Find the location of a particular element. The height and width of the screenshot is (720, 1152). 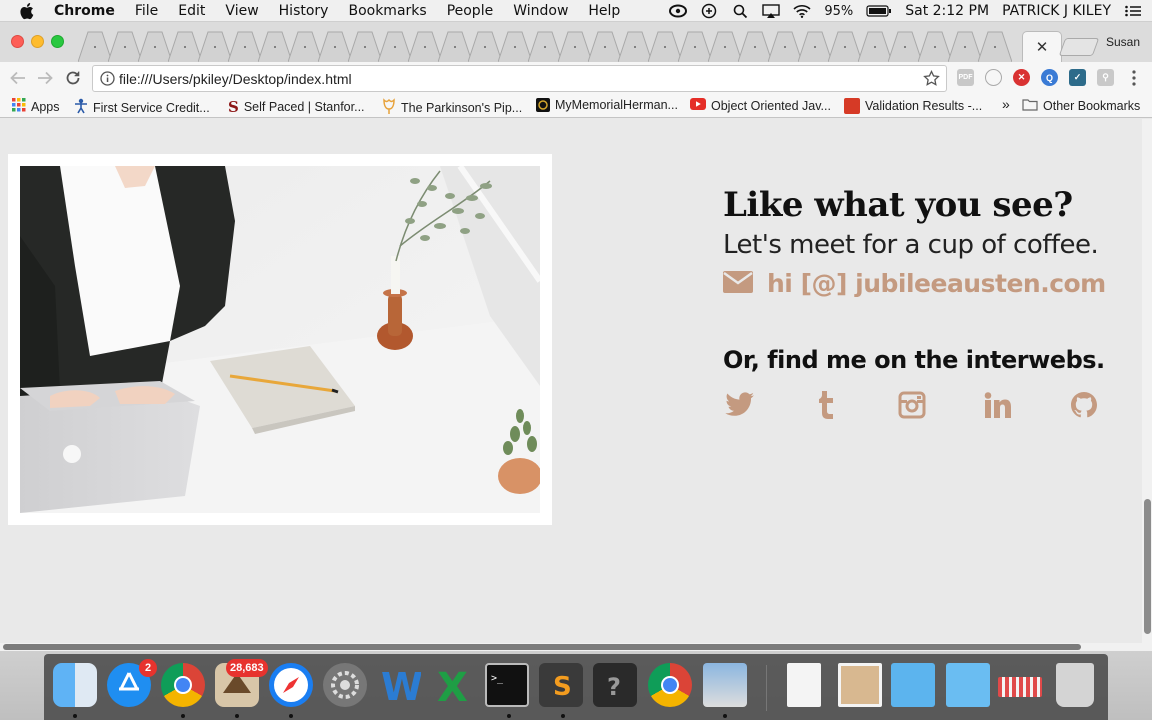

bookmark-other: Other Bookmarks is located at coordinates (1081, 106).